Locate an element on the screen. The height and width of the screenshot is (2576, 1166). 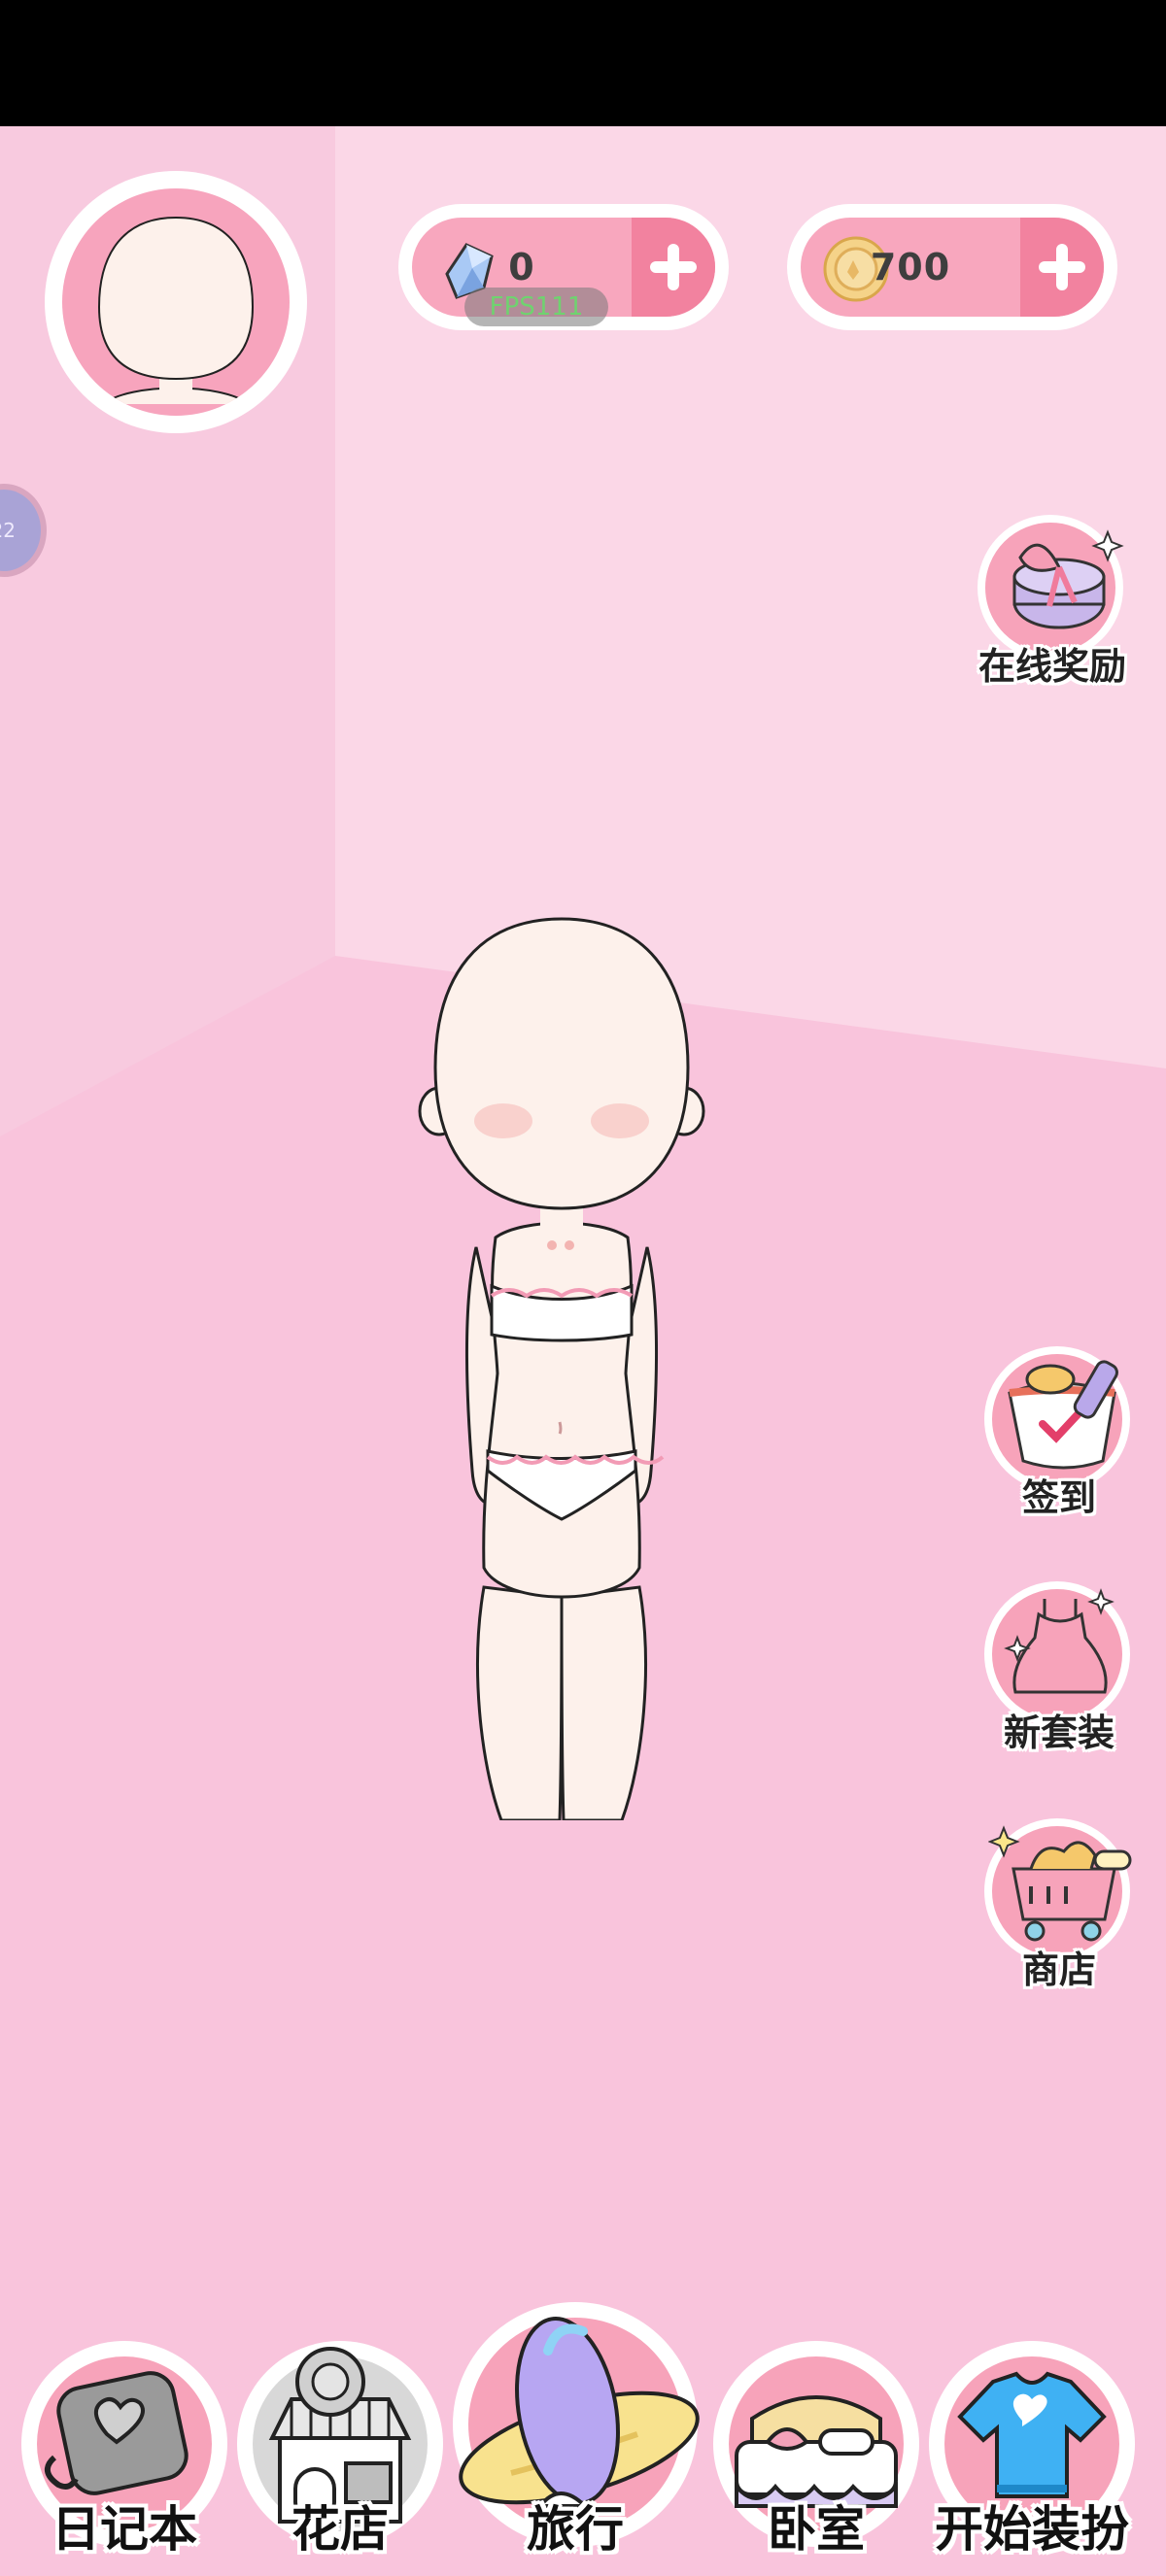
status-bar is located at coordinates (583, 63).